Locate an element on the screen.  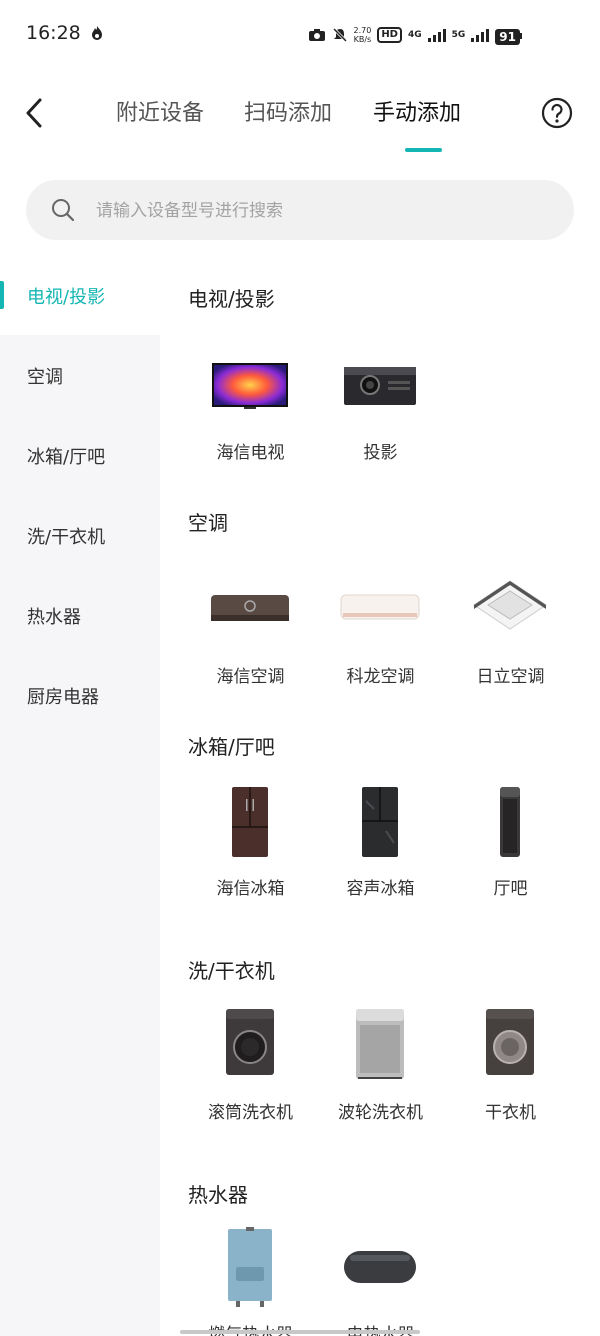
sidebar-item-fridge: 冰箱/厅吧 is located at coordinates (80, 455).